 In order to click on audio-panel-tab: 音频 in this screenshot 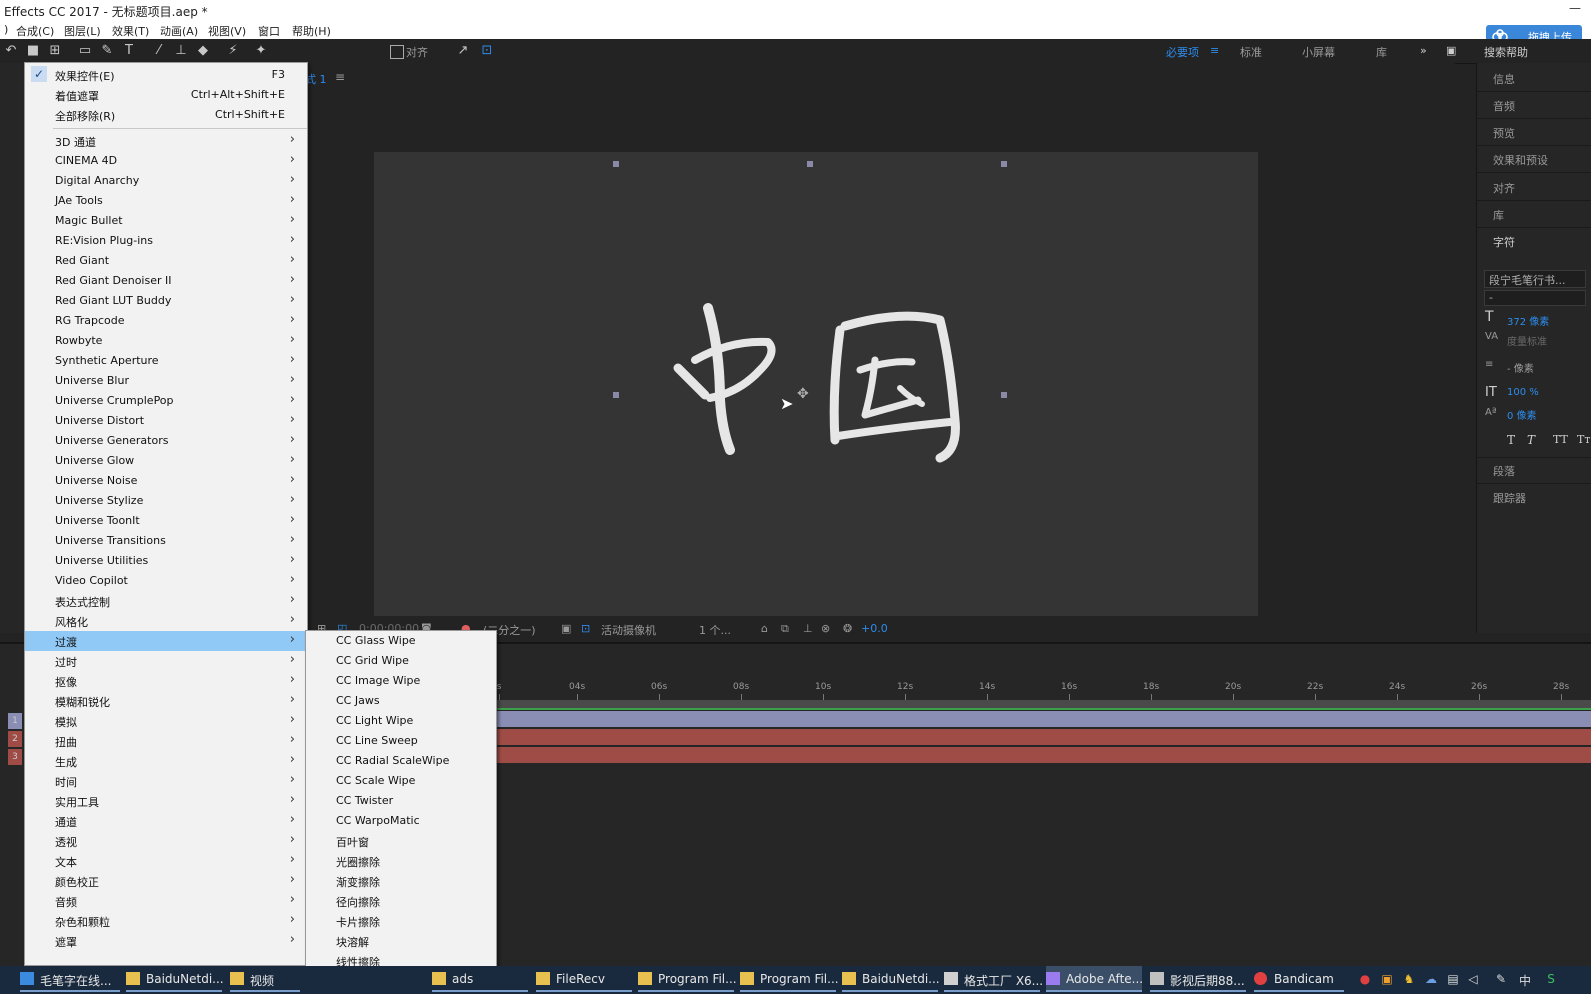, I will do `click(1504, 106)`.